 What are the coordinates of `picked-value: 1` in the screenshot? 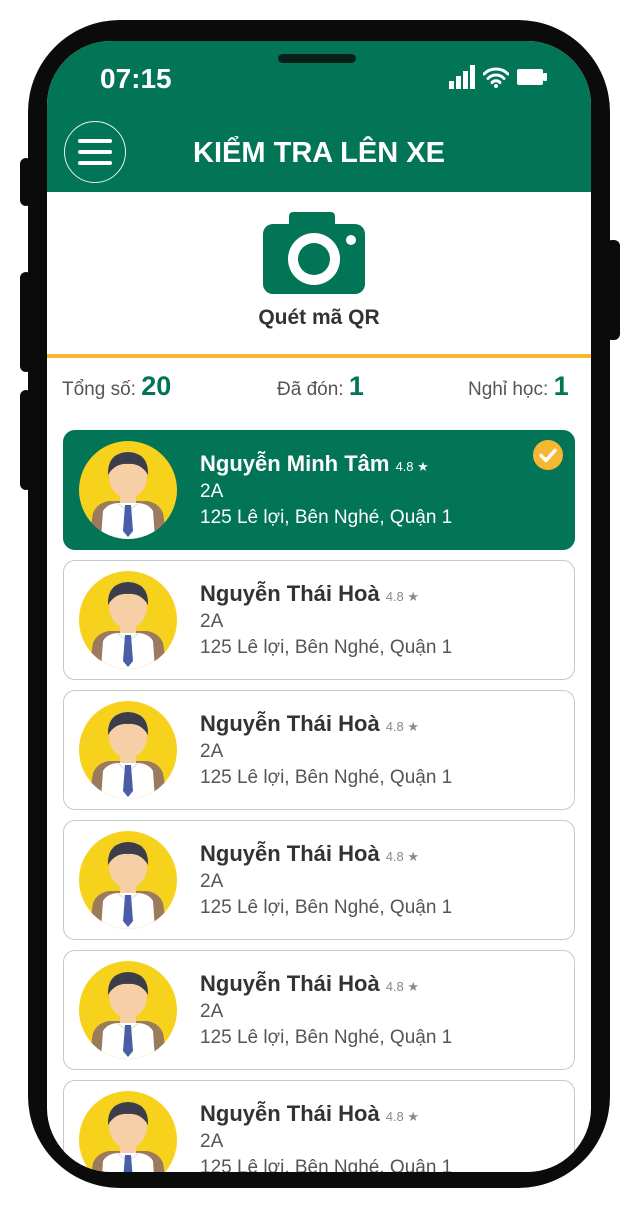 It's located at (356, 386).